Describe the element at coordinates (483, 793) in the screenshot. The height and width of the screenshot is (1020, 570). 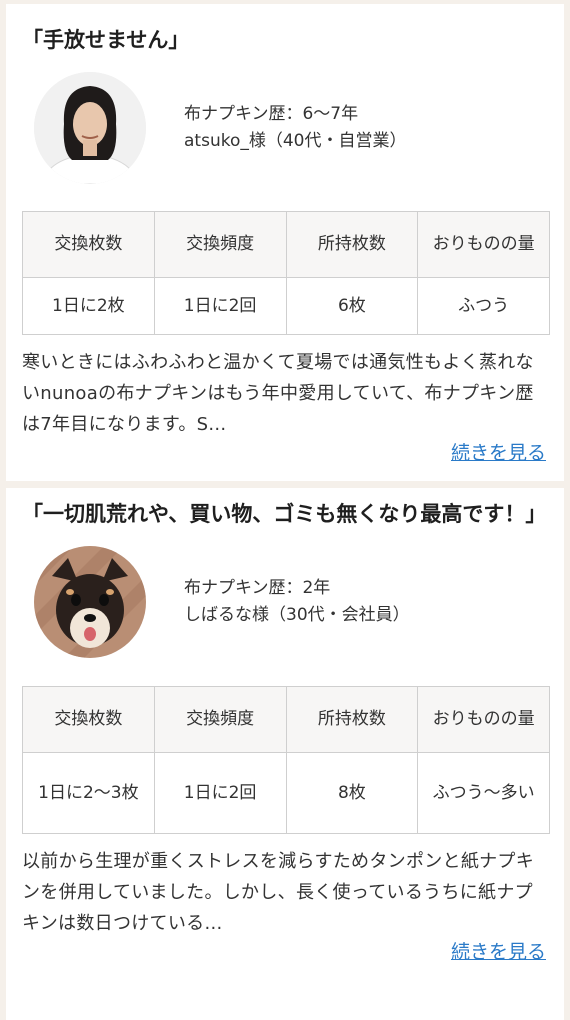
I see `table-cell: ふつう〜多い` at that location.